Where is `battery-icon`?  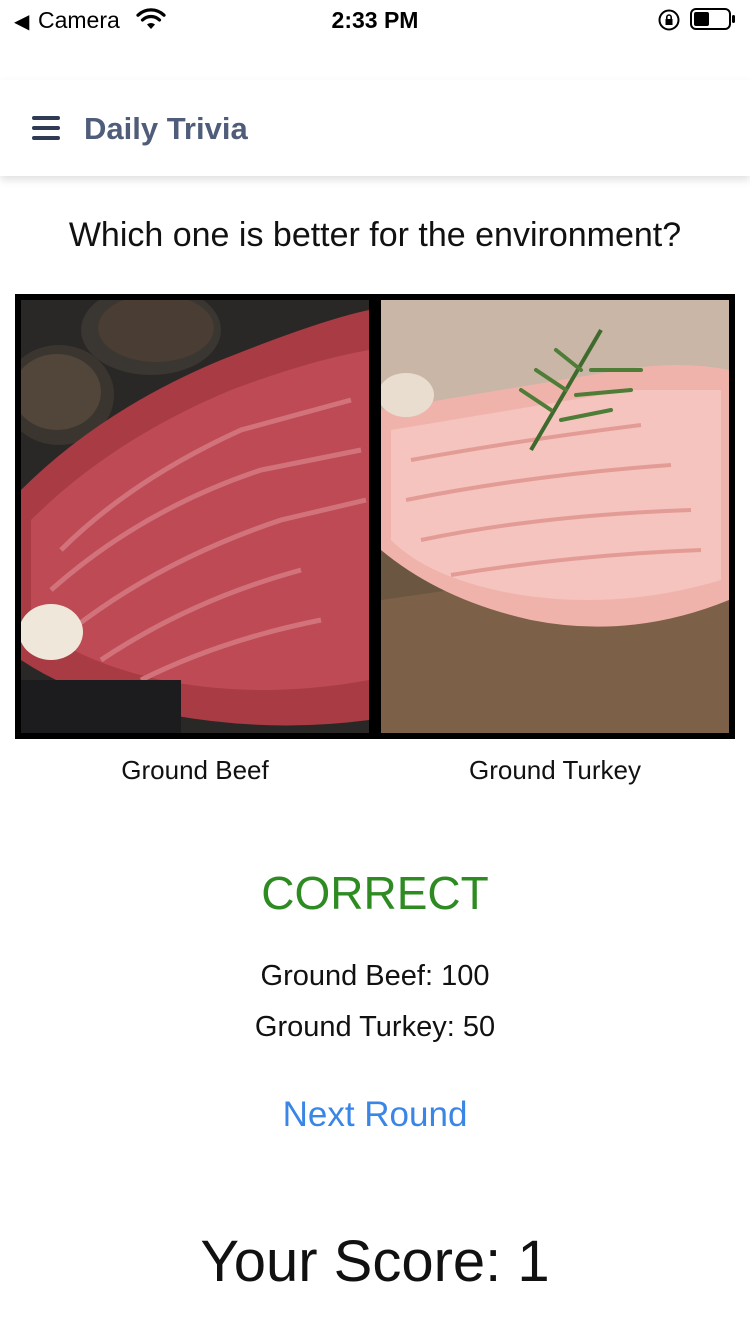
battery-icon is located at coordinates (712, 19).